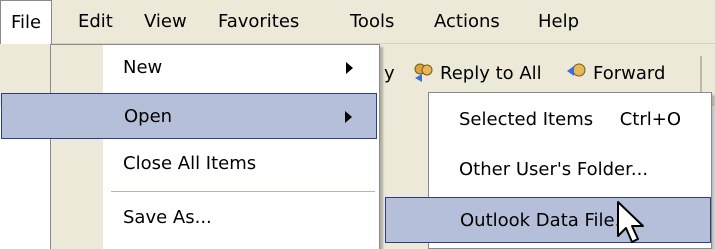 This screenshot has width=715, height=249. What do you see at coordinates (526, 119) in the screenshot?
I see `submenu-item-selected-items-label: Selected Items` at bounding box center [526, 119].